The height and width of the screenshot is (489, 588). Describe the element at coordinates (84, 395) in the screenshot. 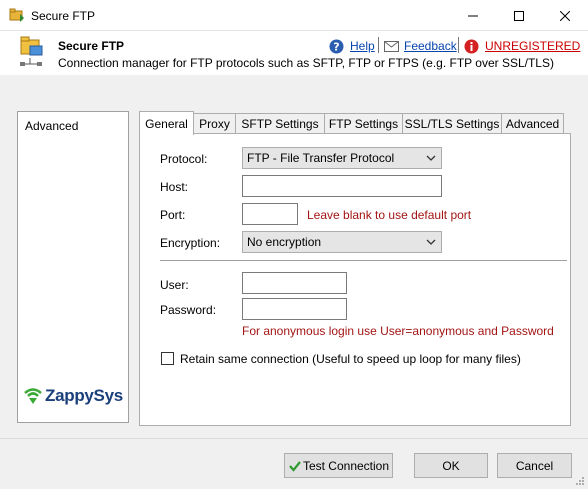

I see `logo-text: ZappySys` at that location.